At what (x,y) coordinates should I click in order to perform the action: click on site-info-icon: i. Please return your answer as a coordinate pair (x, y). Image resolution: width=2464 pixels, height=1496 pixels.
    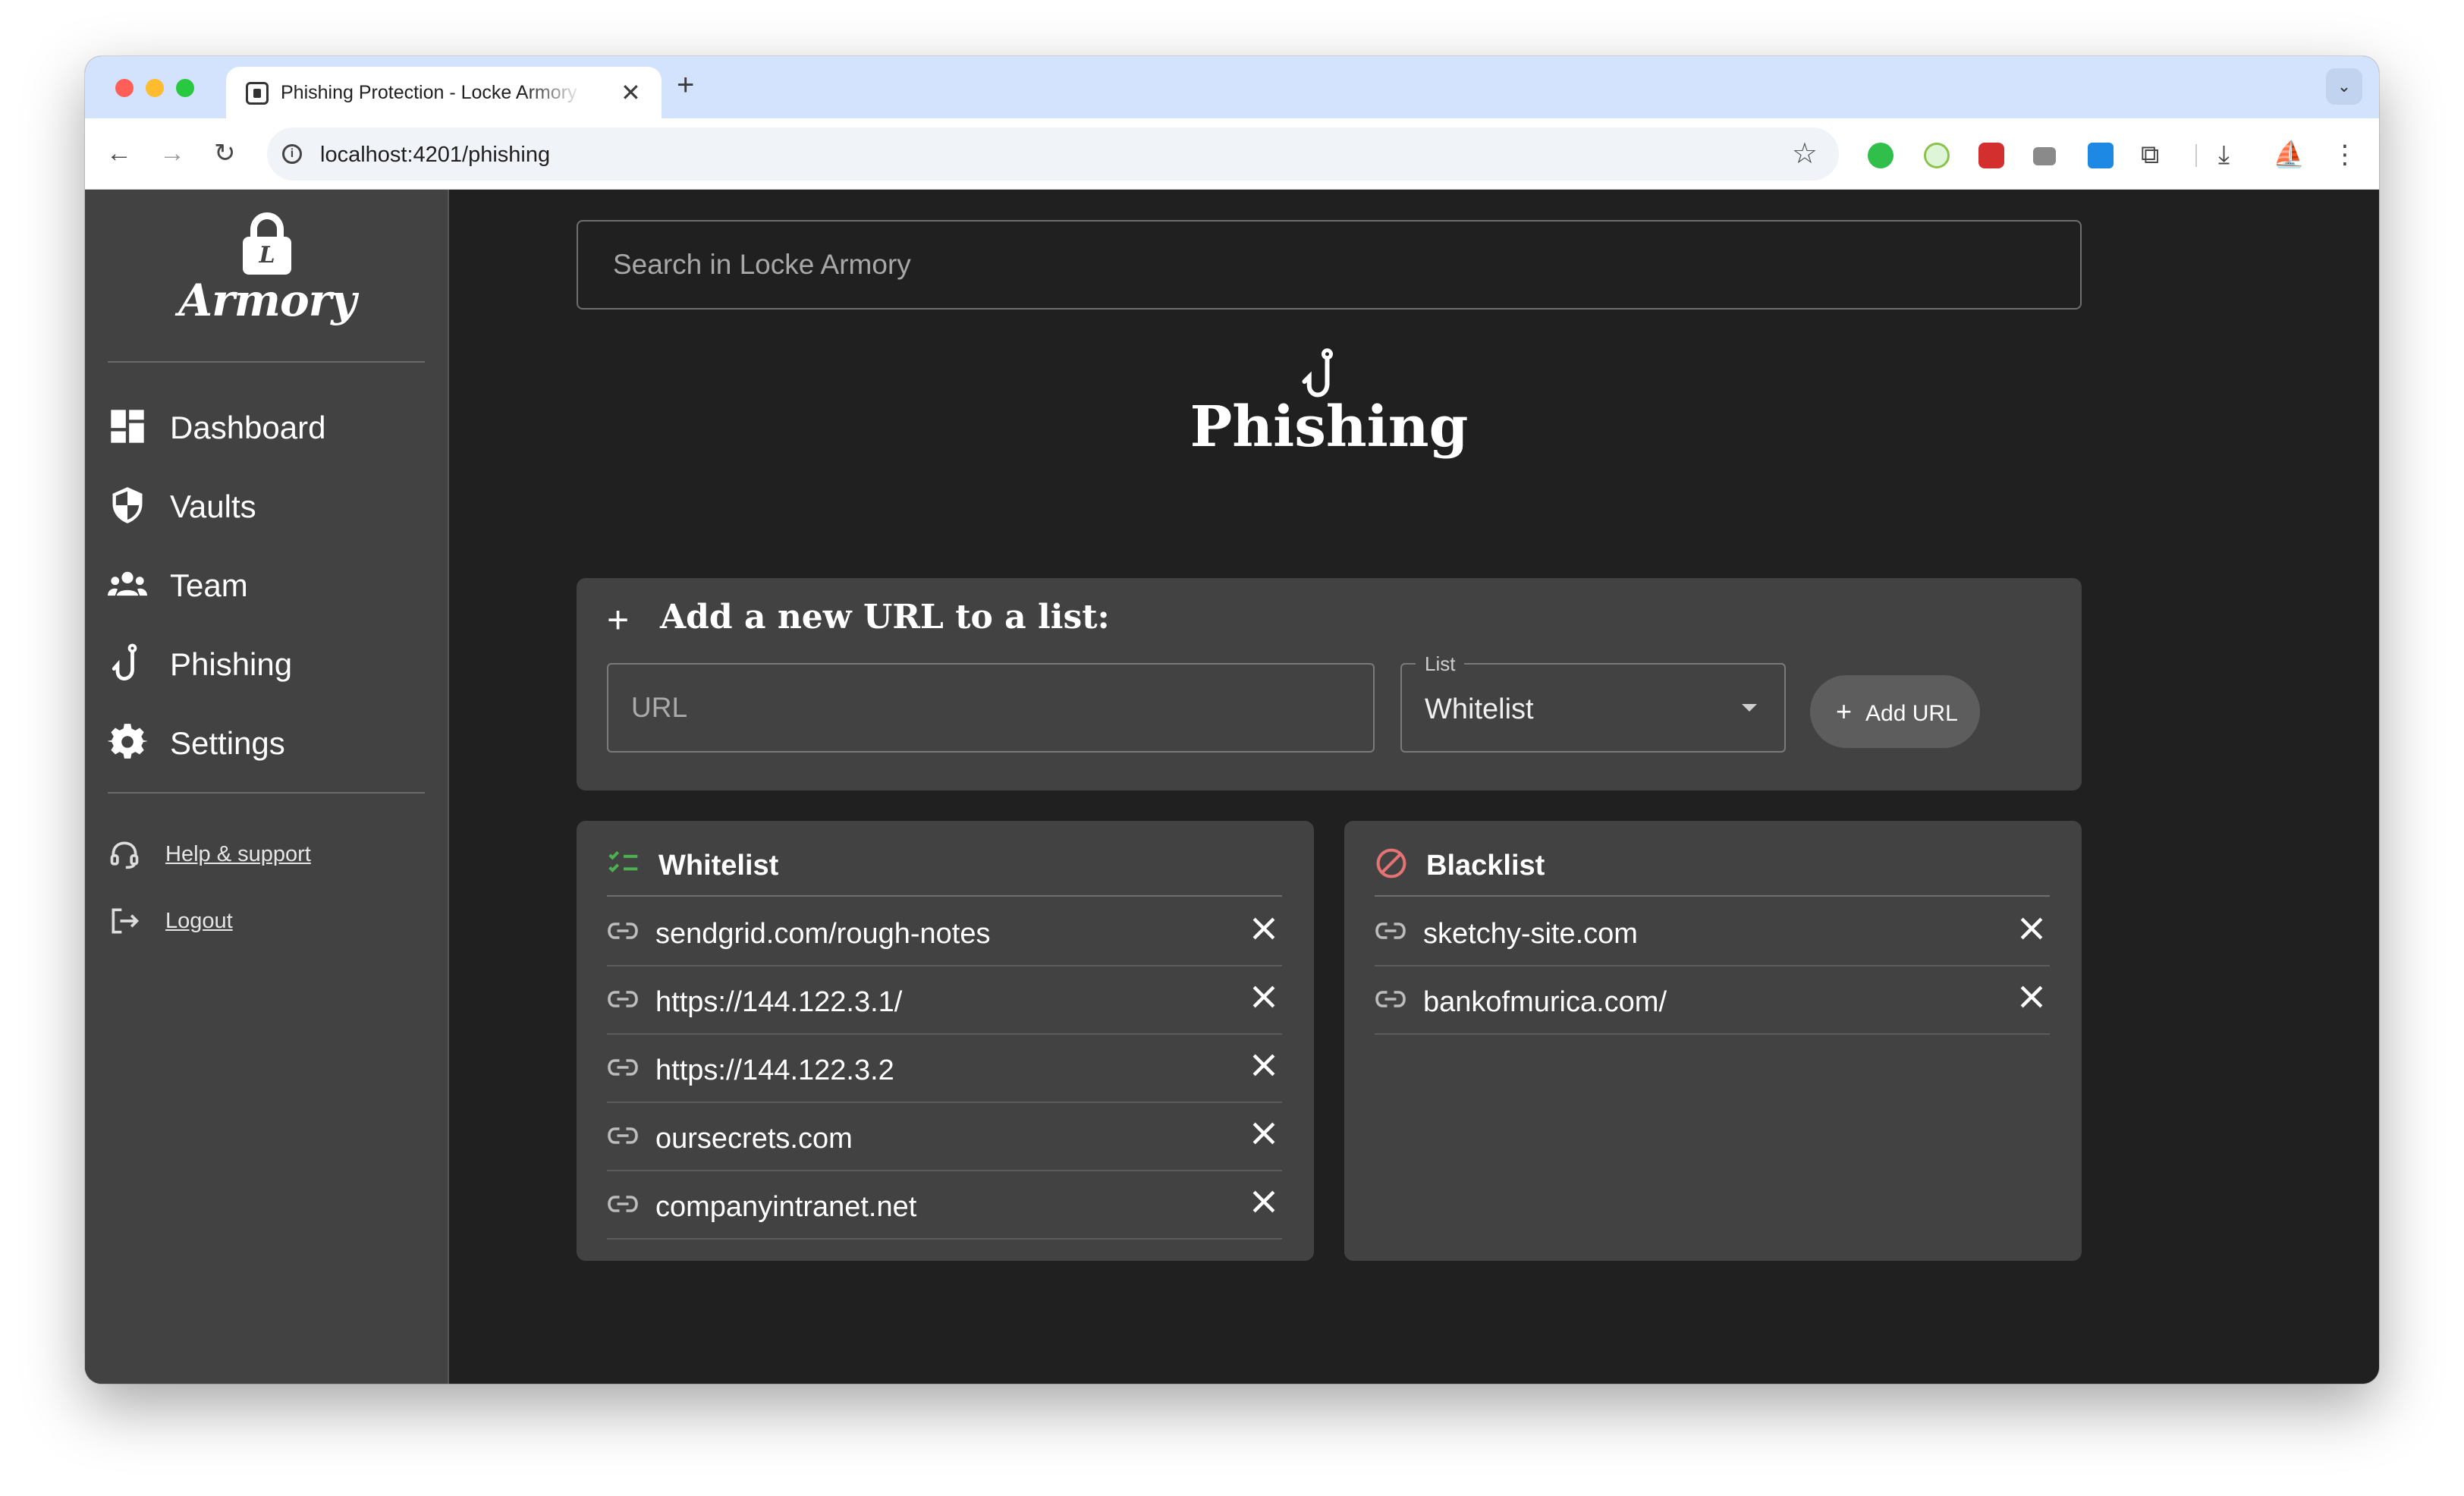
    Looking at the image, I should click on (292, 154).